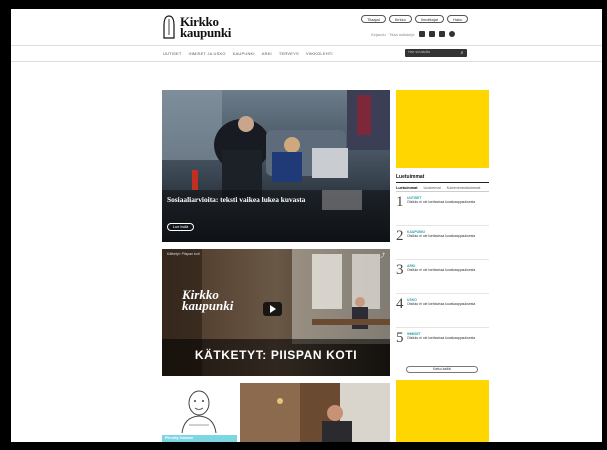 The height and width of the screenshot is (450, 607). What do you see at coordinates (276, 355) in the screenshot?
I see `video-title: KÄTKETYT: PIISPAN KOTI` at bounding box center [276, 355].